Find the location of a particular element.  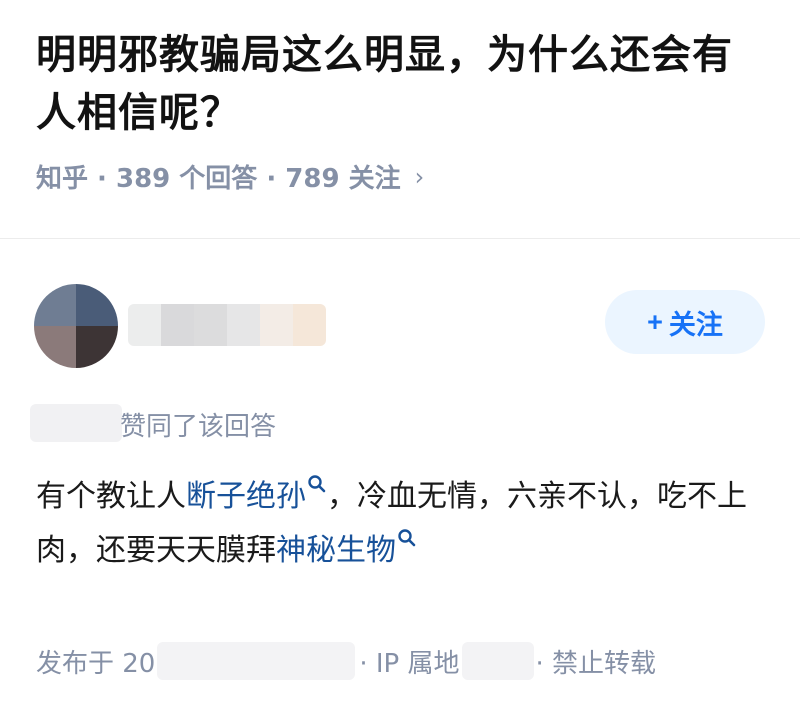

question-title: 明明邪教骗局这么明显，为什么还会有人相信呢？ is located at coordinates (400, 84).